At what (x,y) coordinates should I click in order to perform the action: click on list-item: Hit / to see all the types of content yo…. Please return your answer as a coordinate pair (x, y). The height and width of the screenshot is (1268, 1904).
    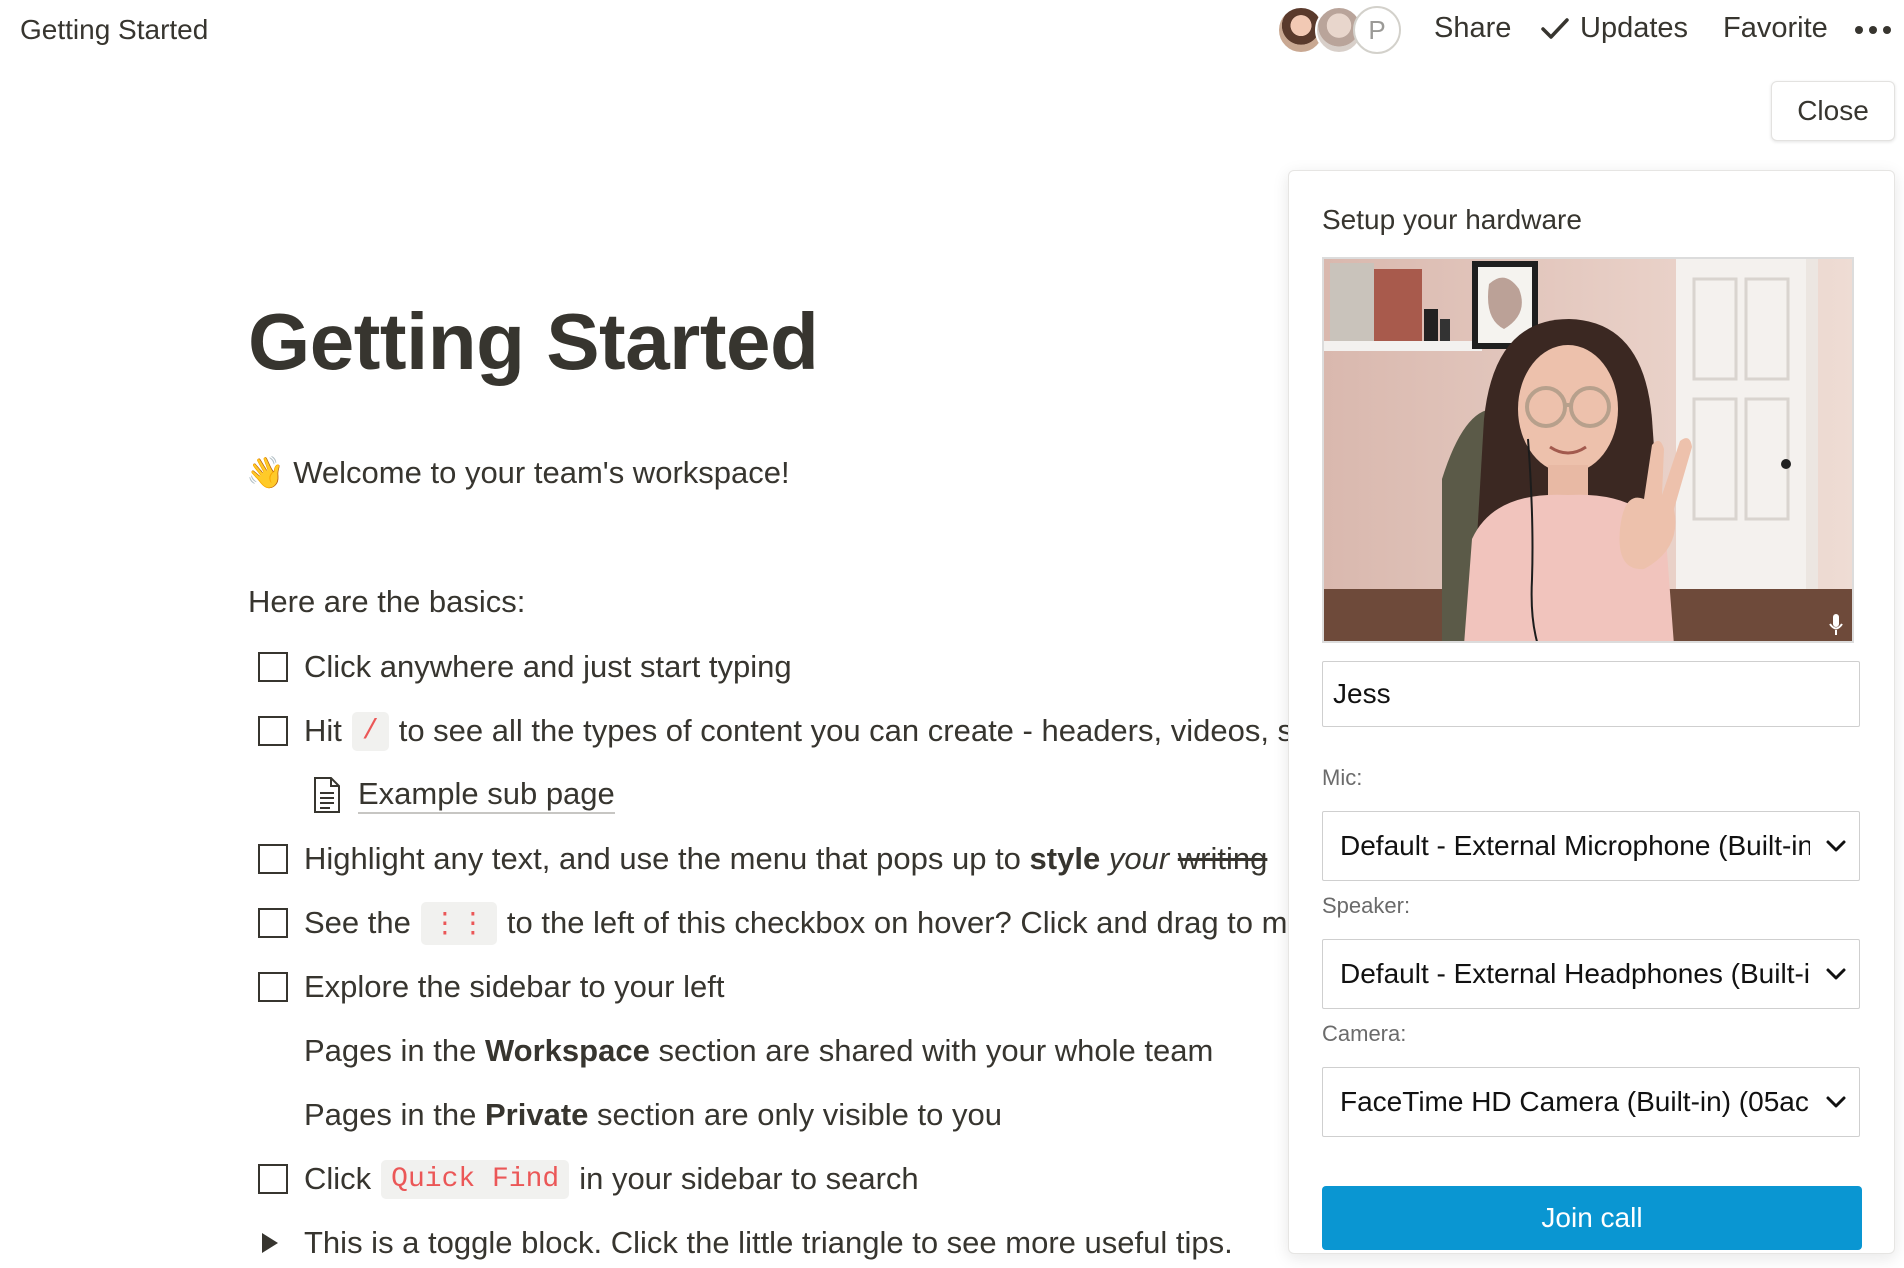
    Looking at the image, I should click on (644, 731).